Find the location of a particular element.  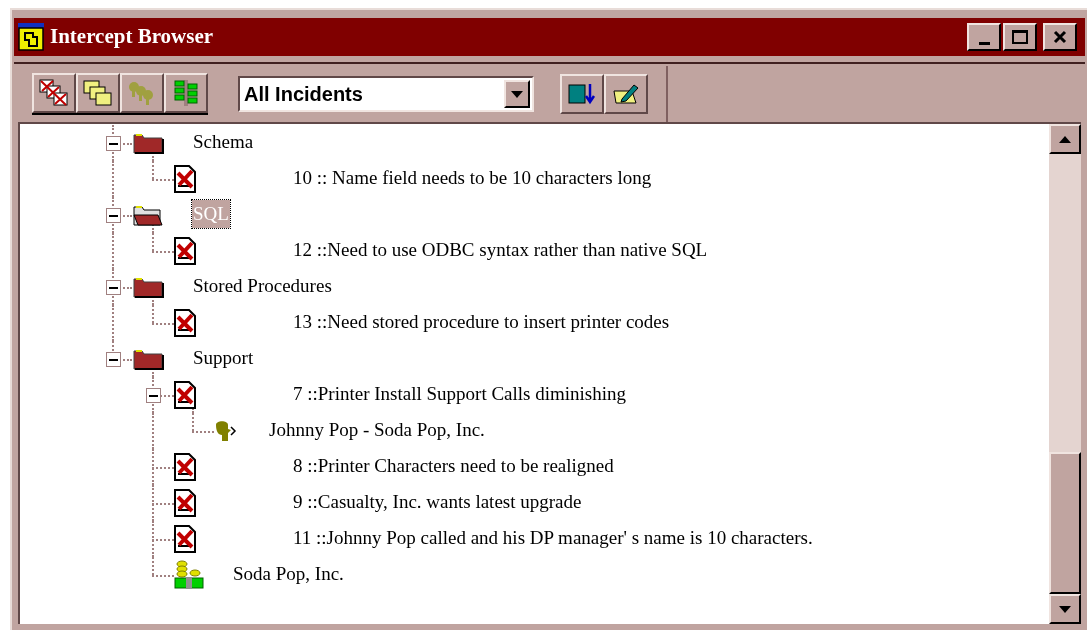

maximize-button is located at coordinates (1020, 37).